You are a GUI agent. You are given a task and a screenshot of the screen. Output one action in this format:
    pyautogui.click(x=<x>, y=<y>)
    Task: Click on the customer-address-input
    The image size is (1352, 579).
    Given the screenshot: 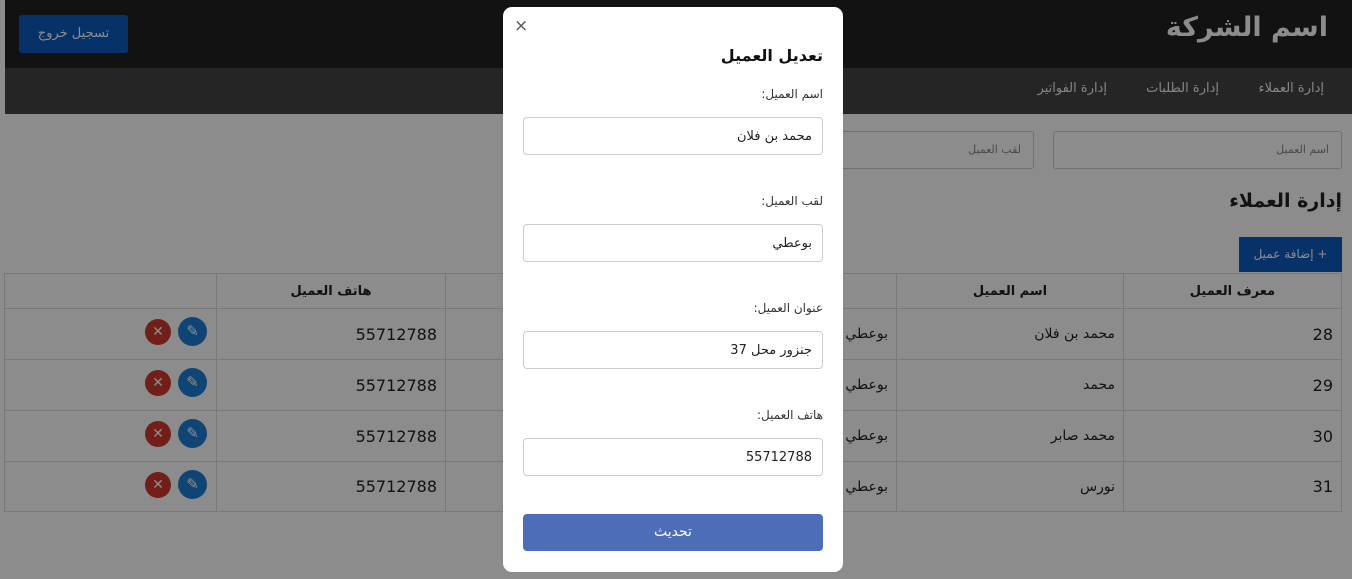 What is the action you would take?
    pyautogui.click(x=673, y=350)
    